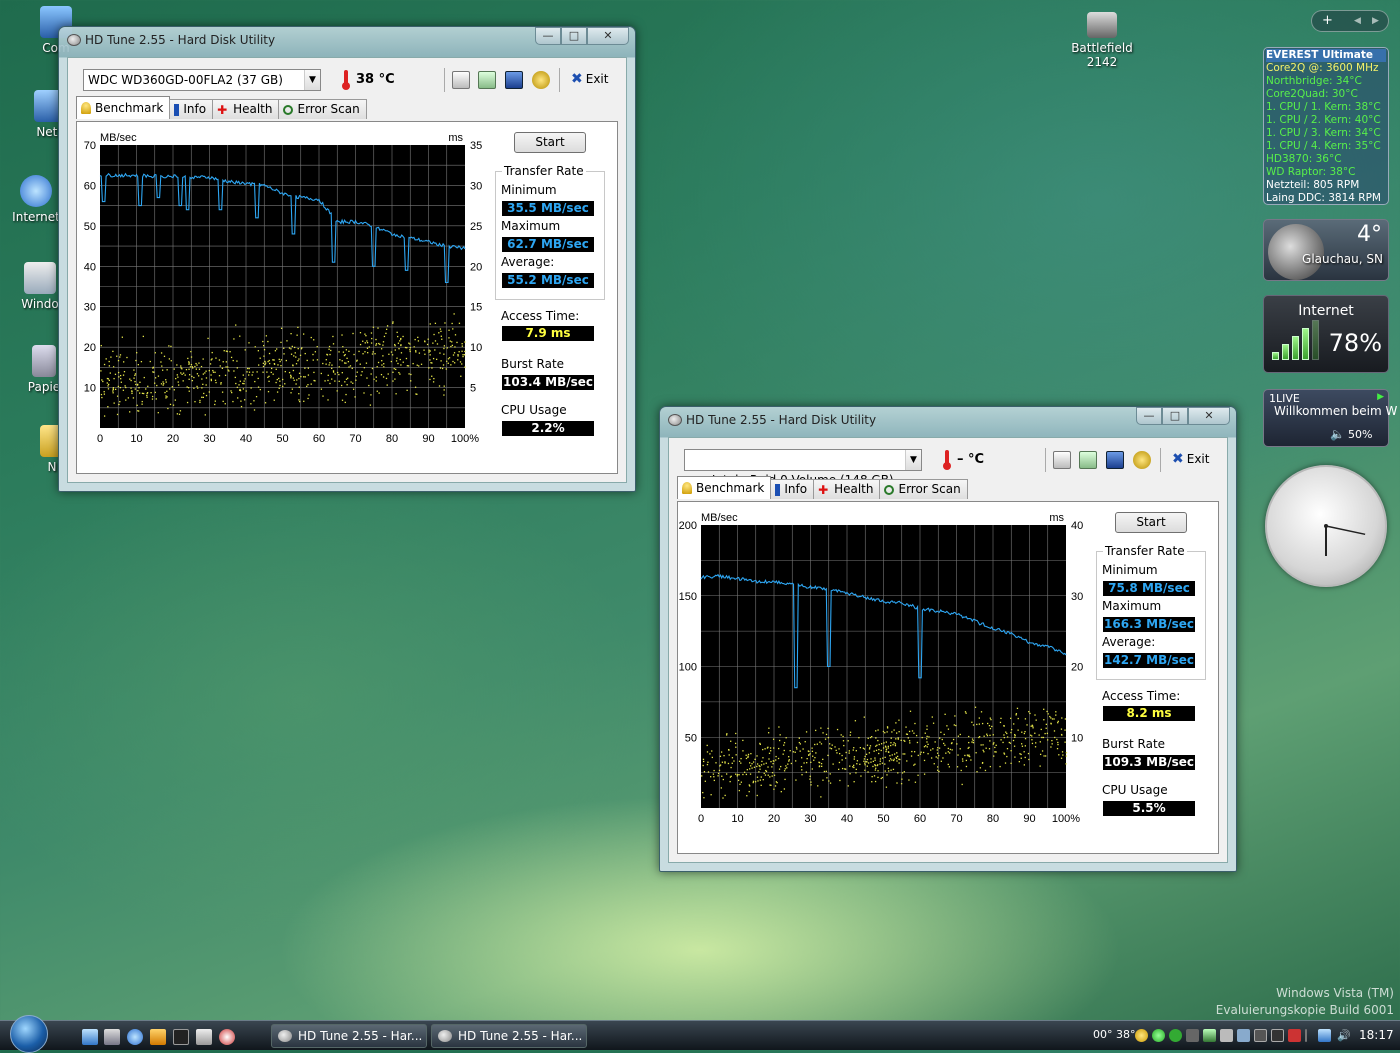  I want to click on app-shortcut-icon, so click(204, 1037).